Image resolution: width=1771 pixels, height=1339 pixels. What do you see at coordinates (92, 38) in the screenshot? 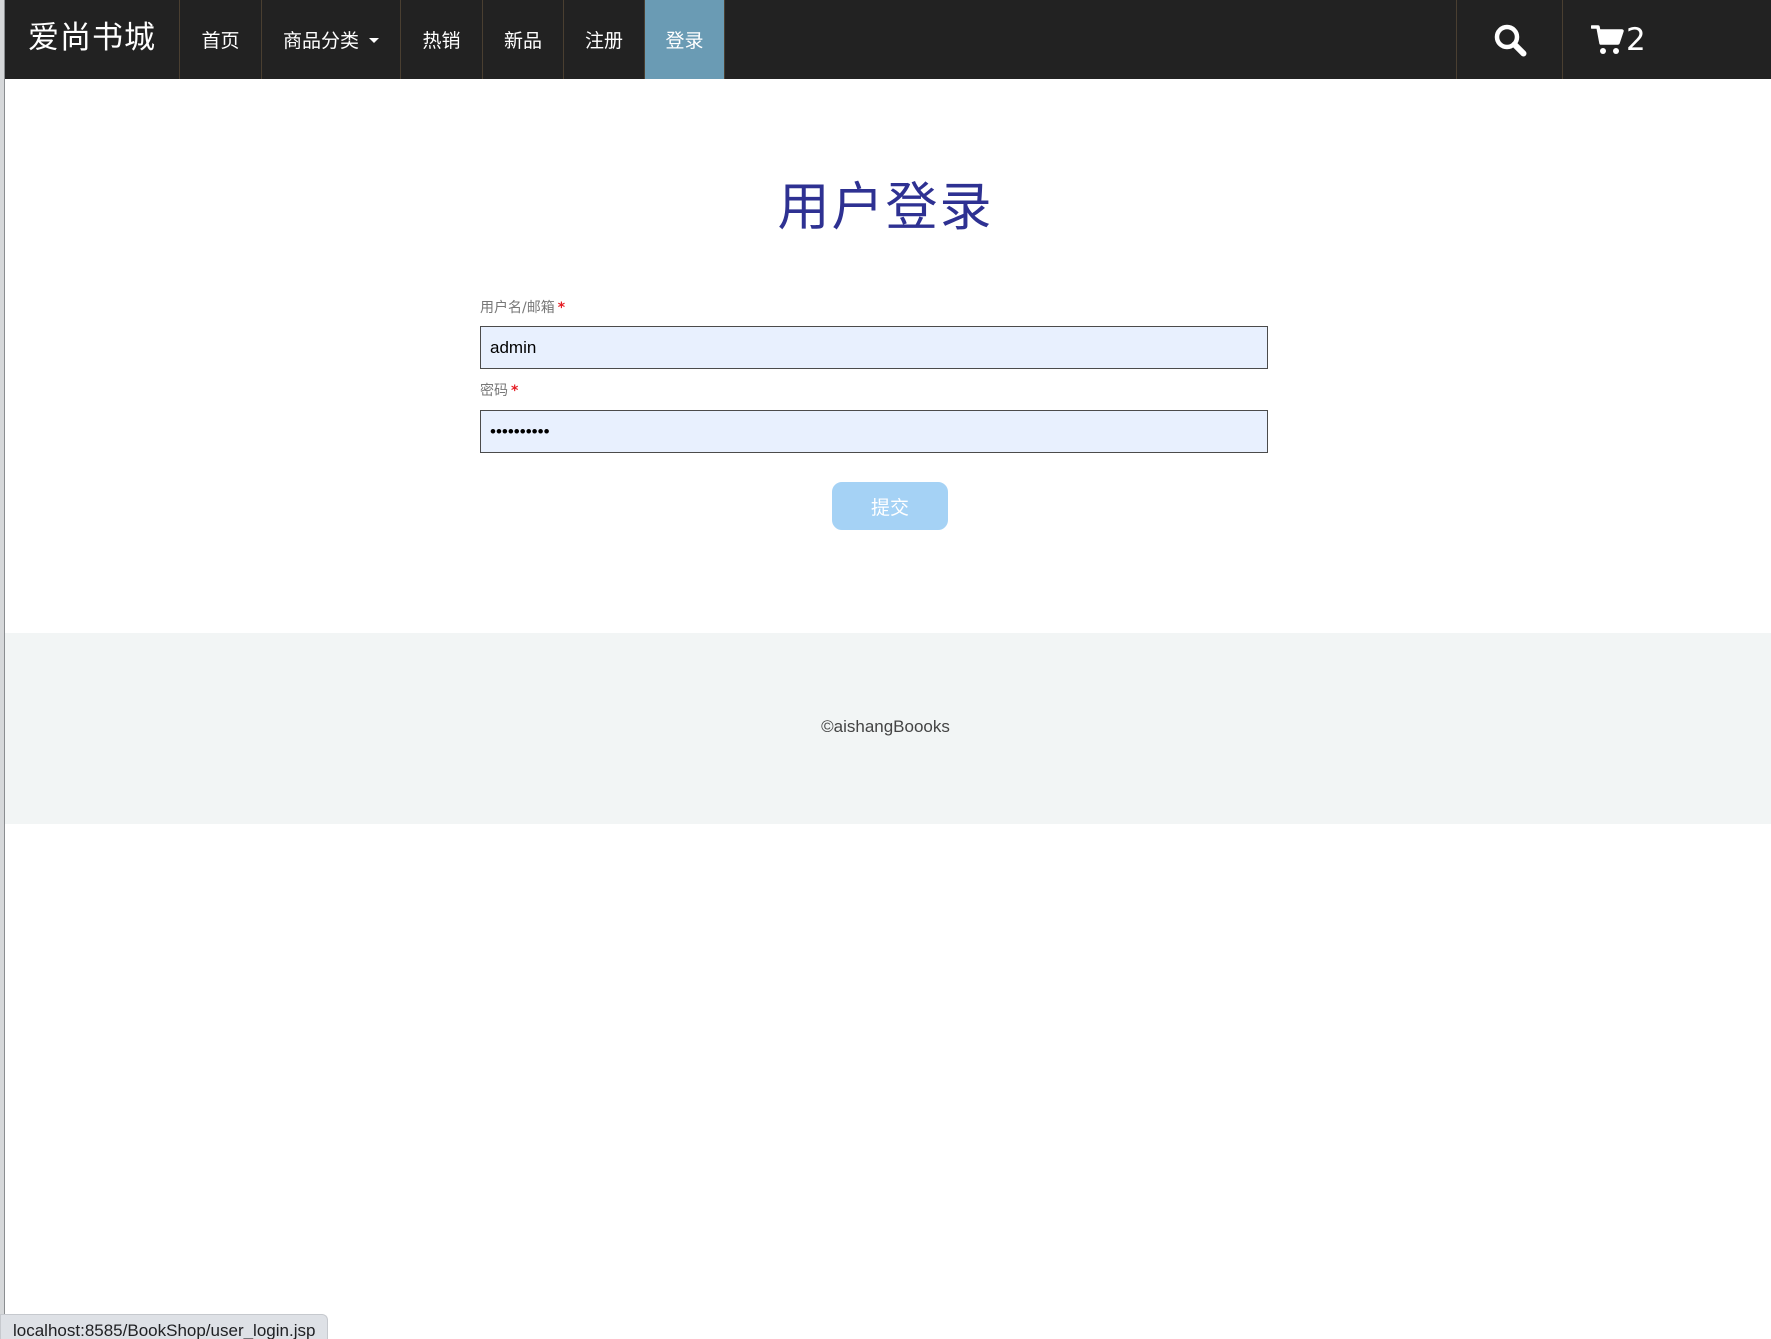
I see `brand-logo: 爱尚书城` at bounding box center [92, 38].